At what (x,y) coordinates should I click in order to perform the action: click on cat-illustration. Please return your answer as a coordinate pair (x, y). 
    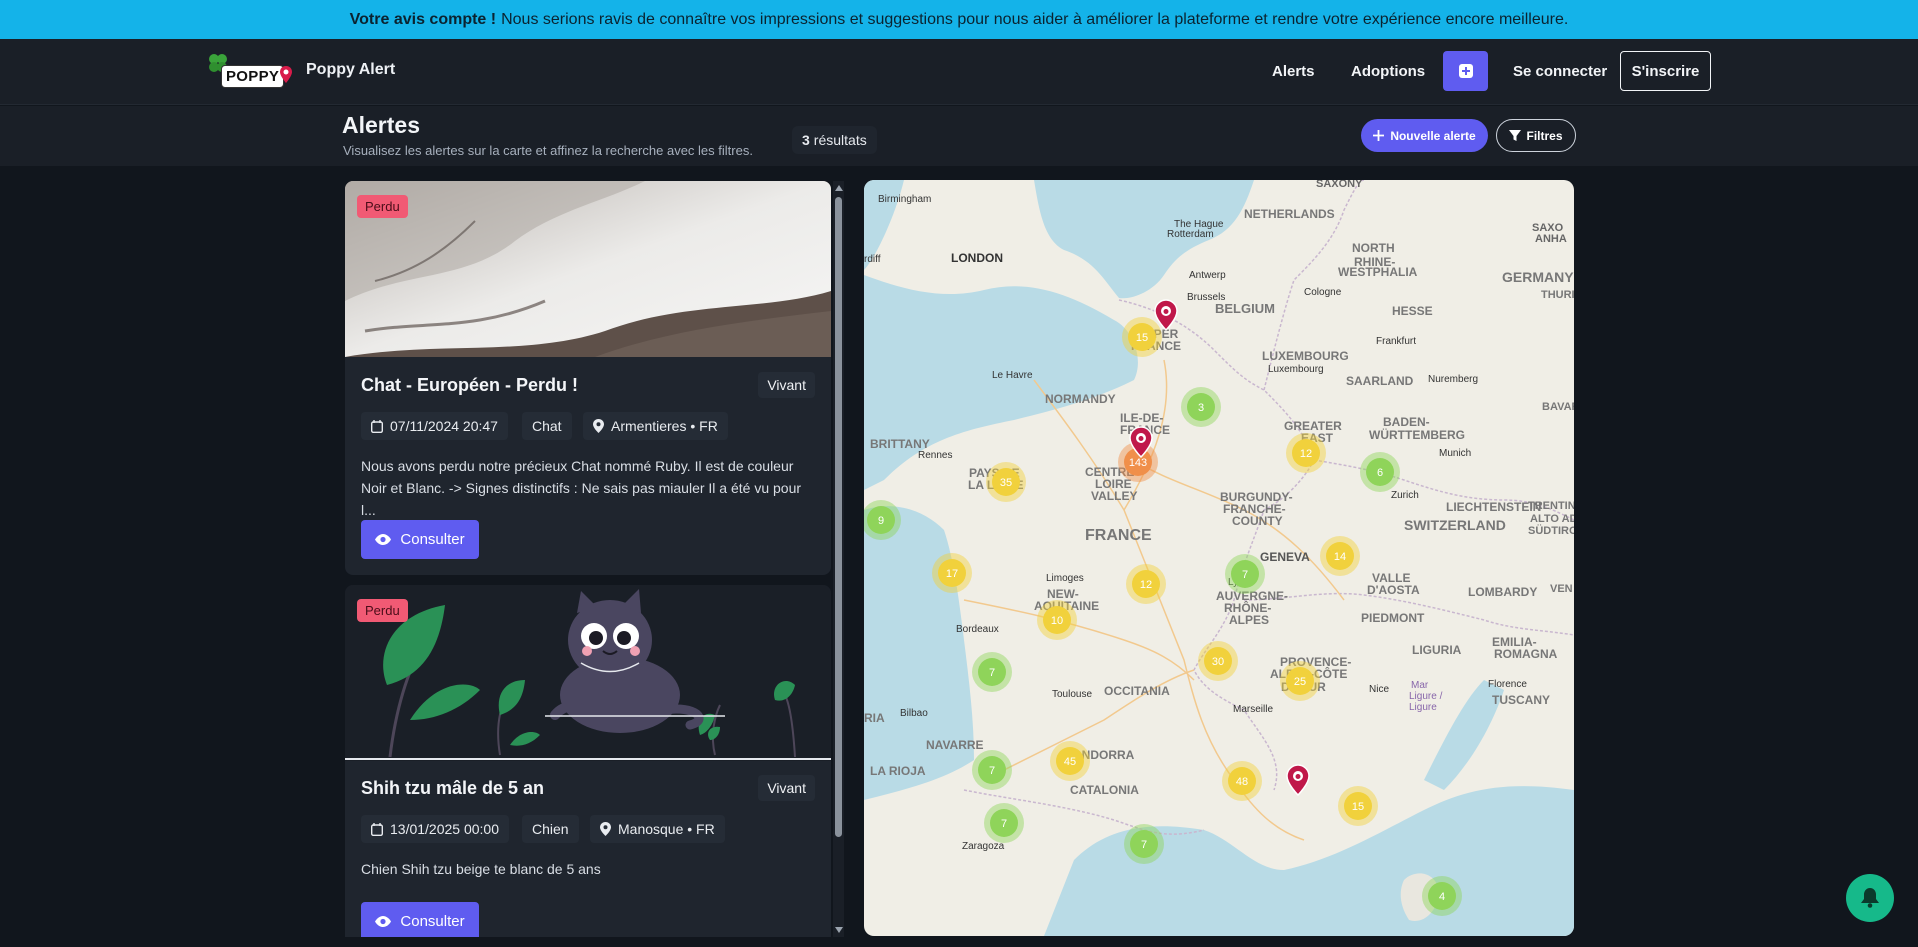
    Looking at the image, I should click on (588, 673).